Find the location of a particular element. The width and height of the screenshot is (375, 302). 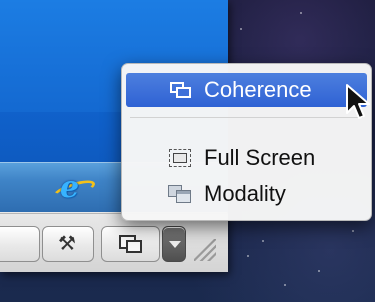

modality-icon is located at coordinates (180, 194).